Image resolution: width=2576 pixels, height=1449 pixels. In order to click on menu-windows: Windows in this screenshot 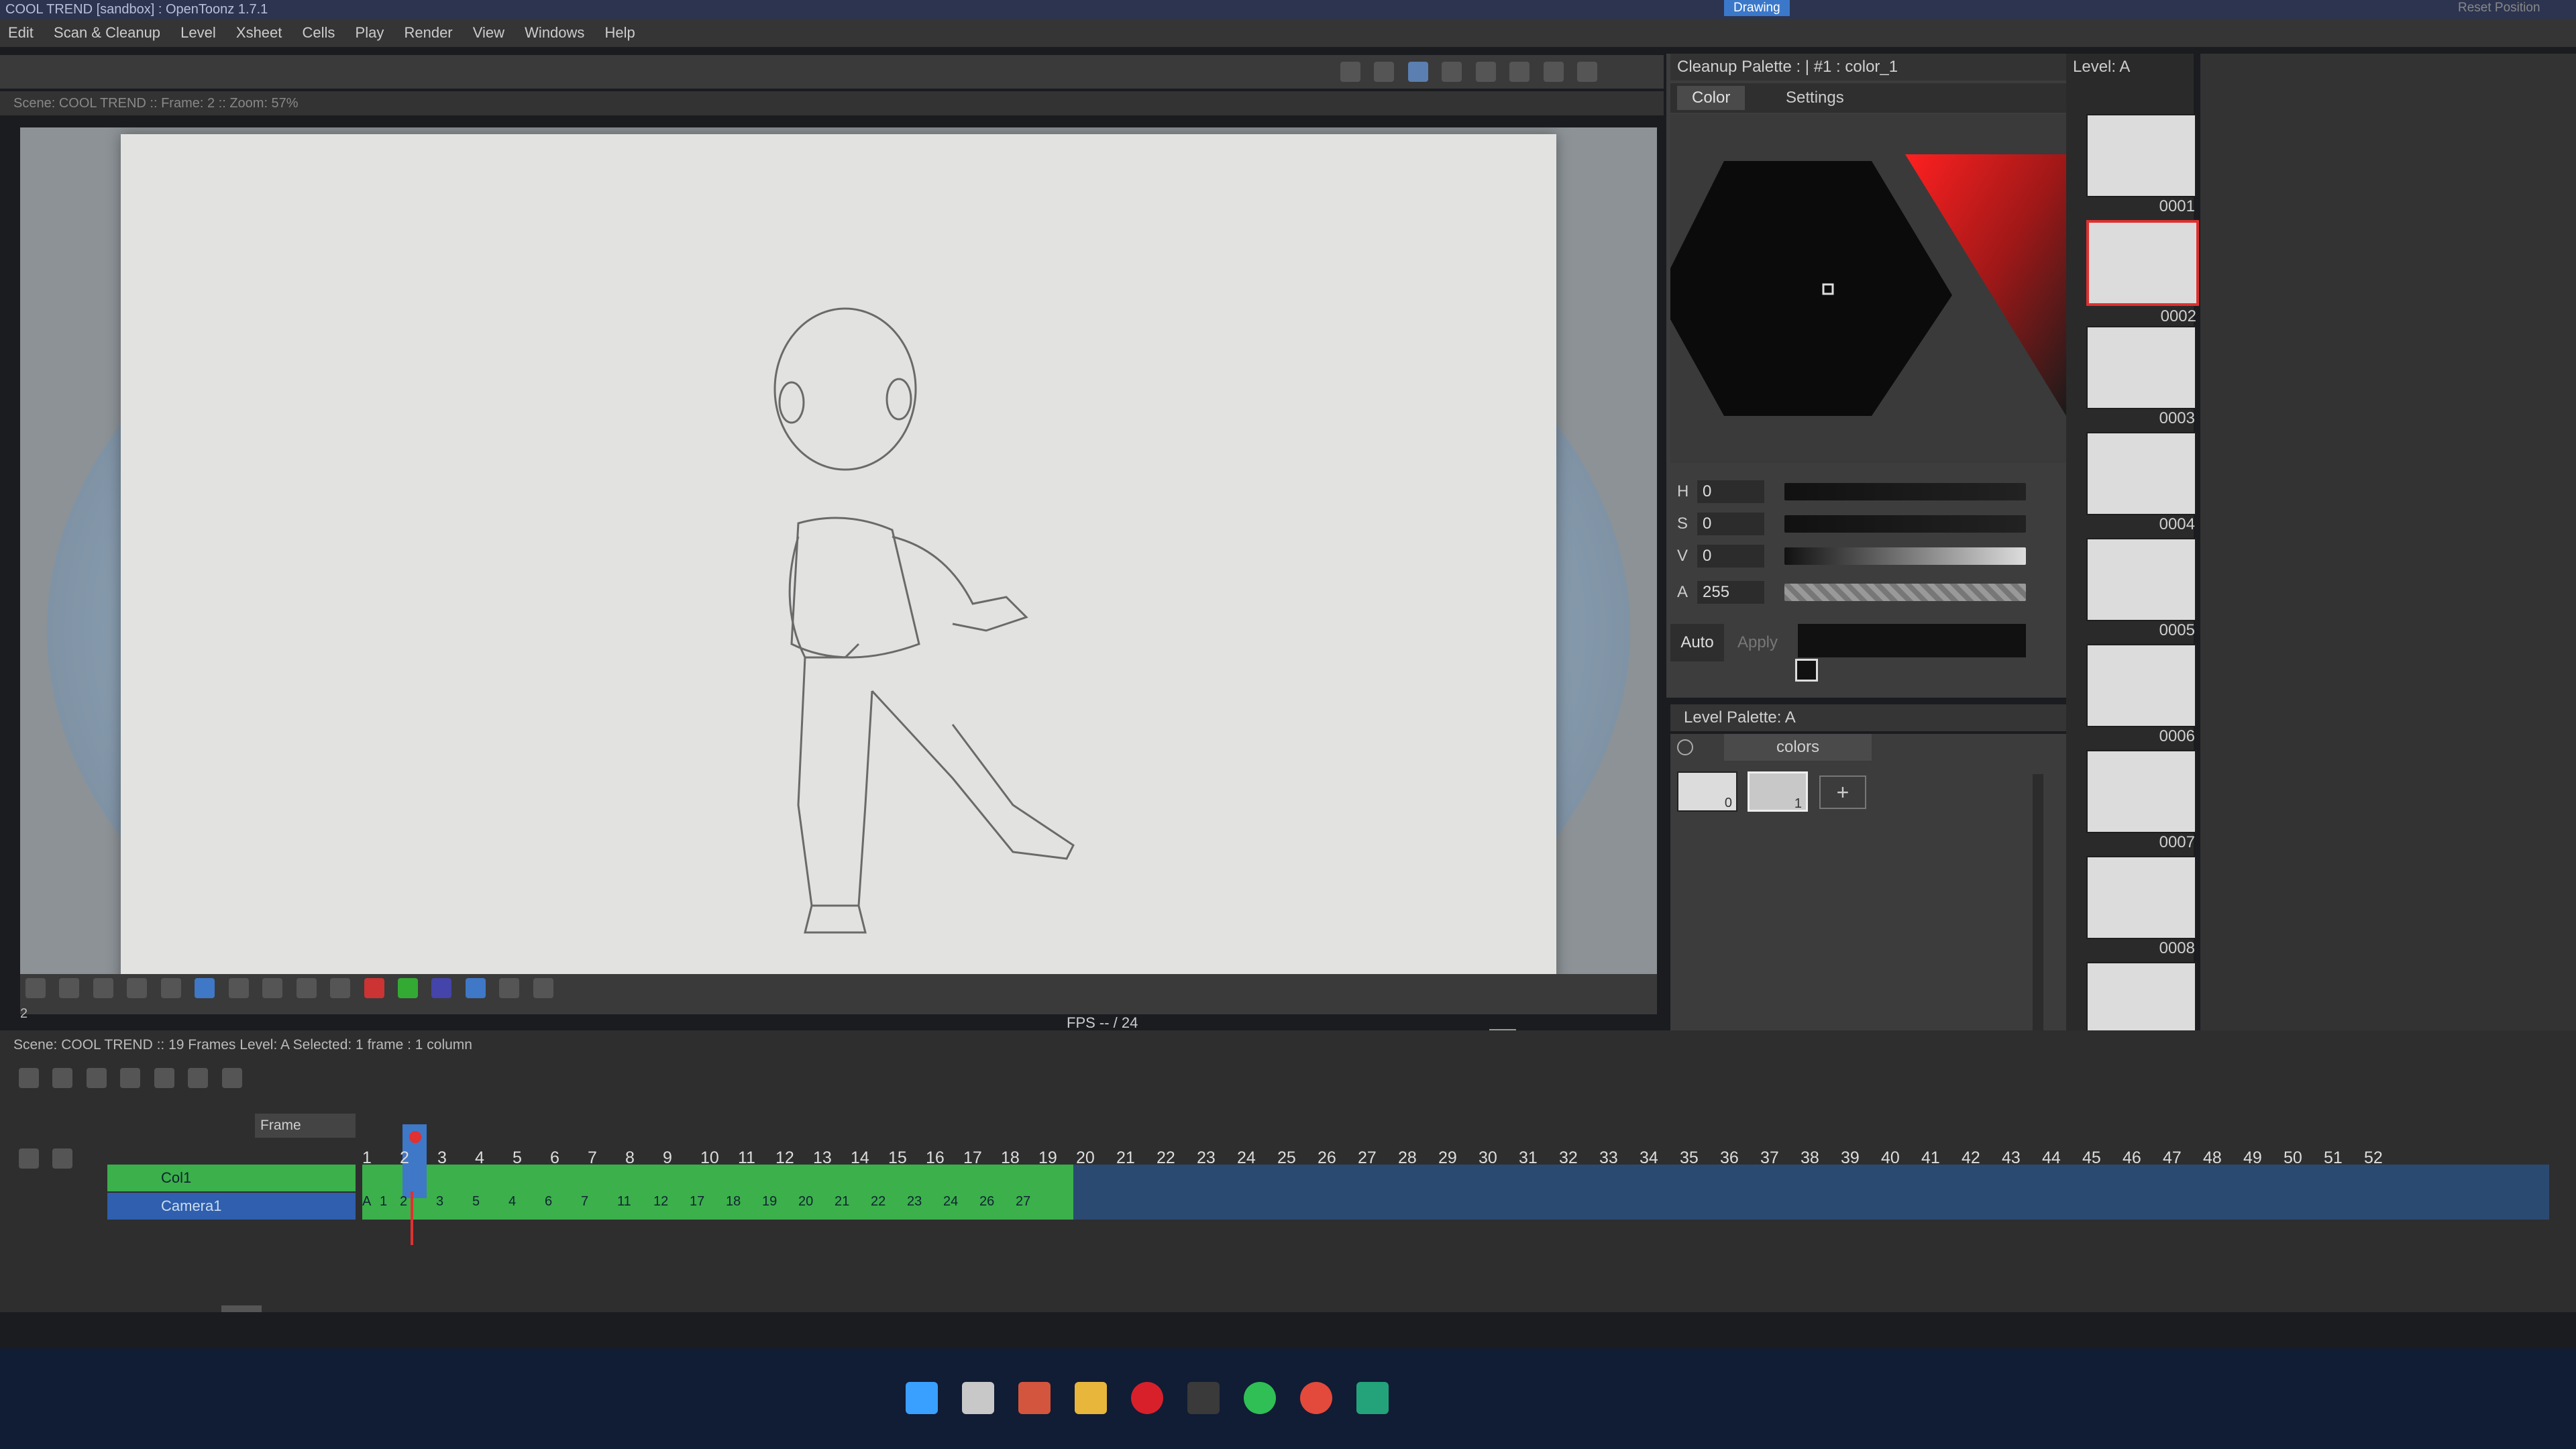, I will do `click(554, 33)`.